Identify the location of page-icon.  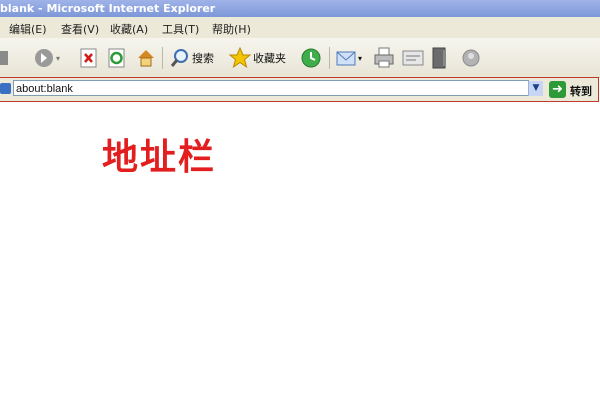
(5, 88).